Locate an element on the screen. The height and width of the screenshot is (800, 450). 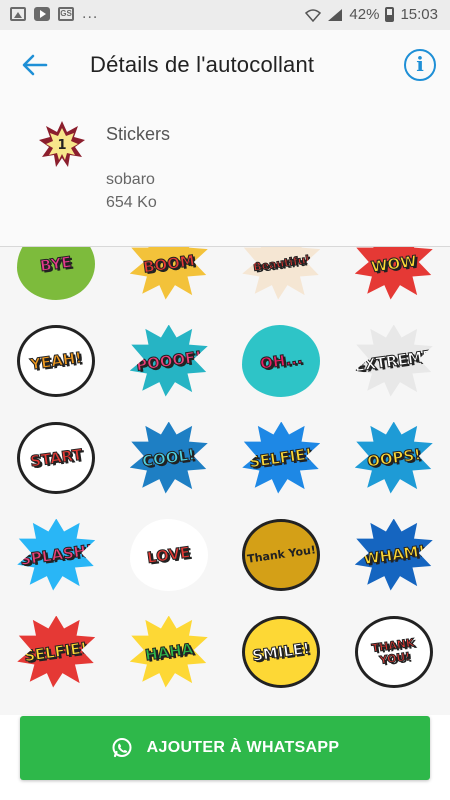
sticker-item: BYE is located at coordinates (56, 279).